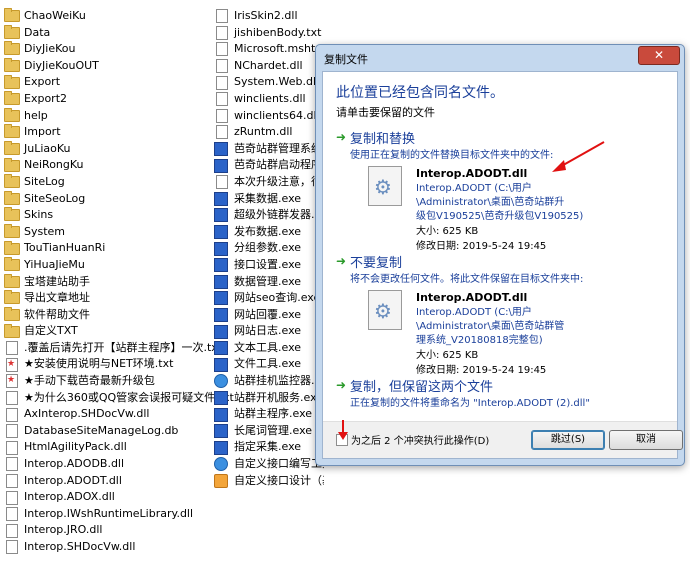 The height and width of the screenshot is (577, 690). What do you see at coordinates (269, 116) in the screenshot?
I see `file-item: winclients64.dll` at bounding box center [269, 116].